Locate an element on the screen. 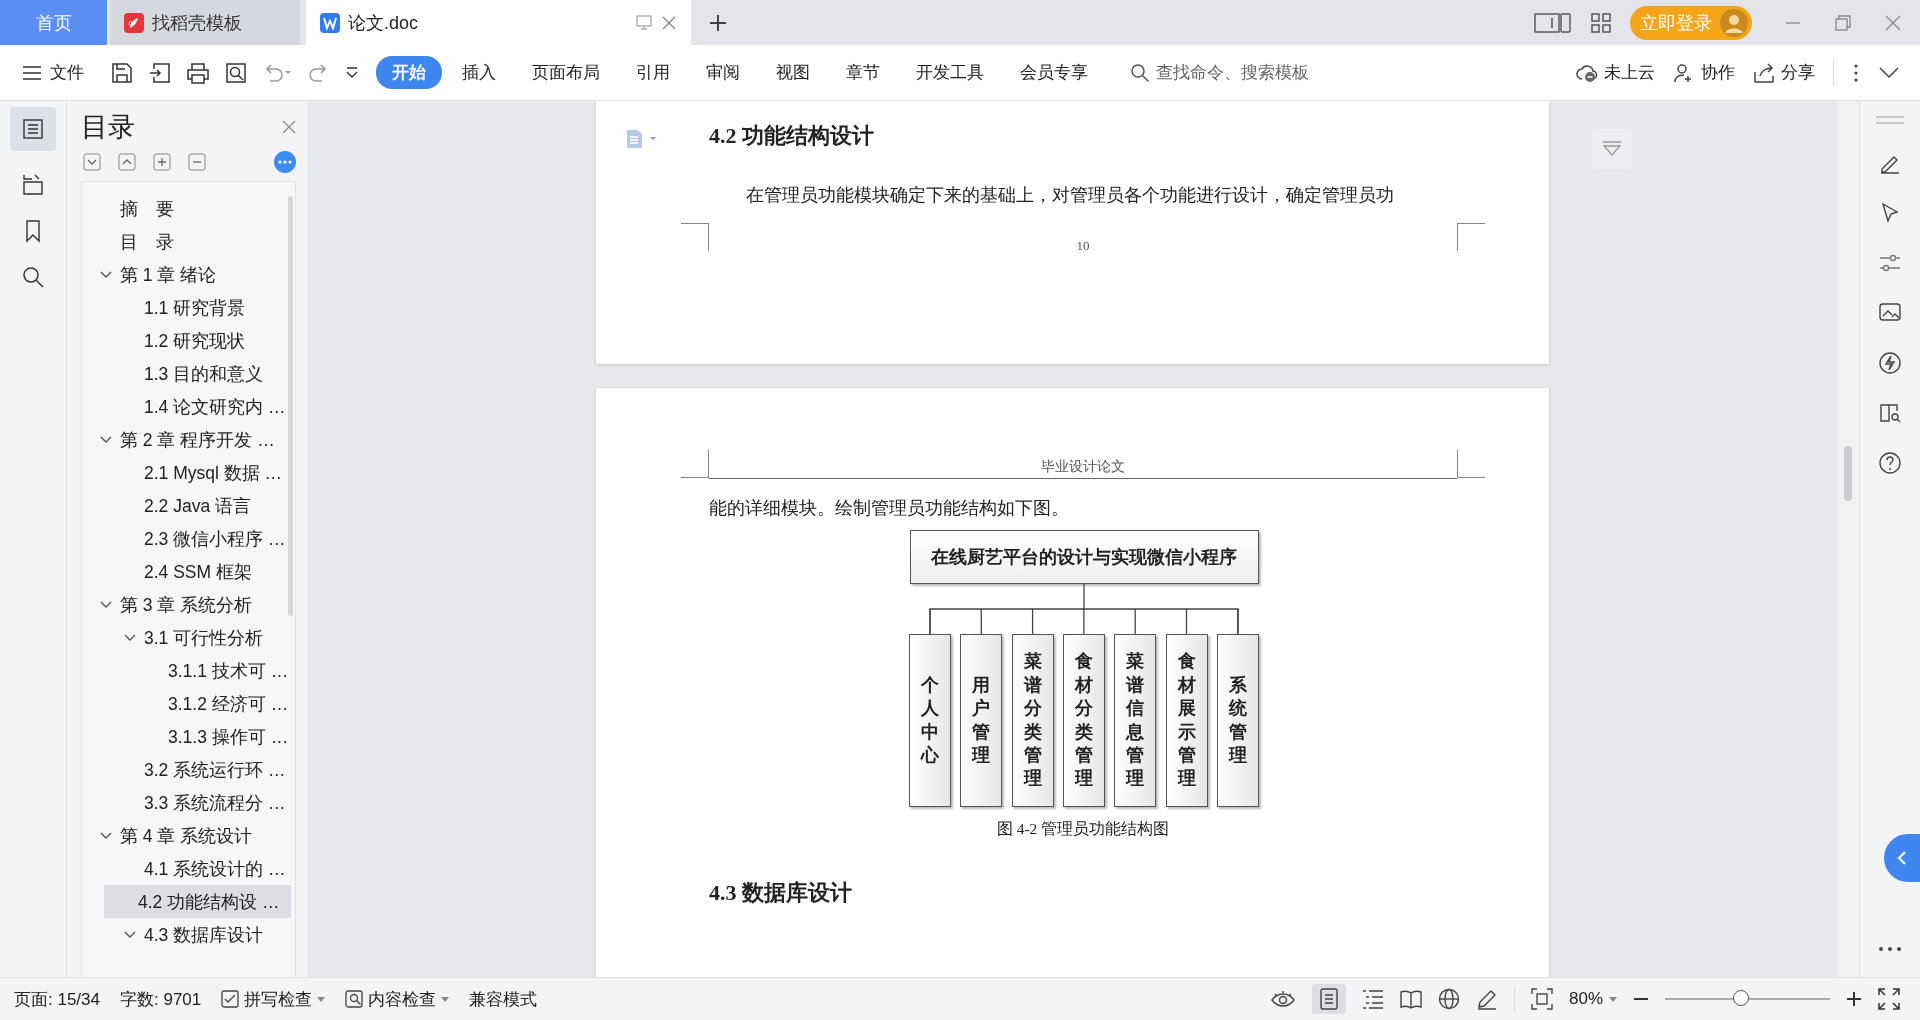 This screenshot has height=1020, width=1920. outline-view-icon is located at coordinates (1372, 999).